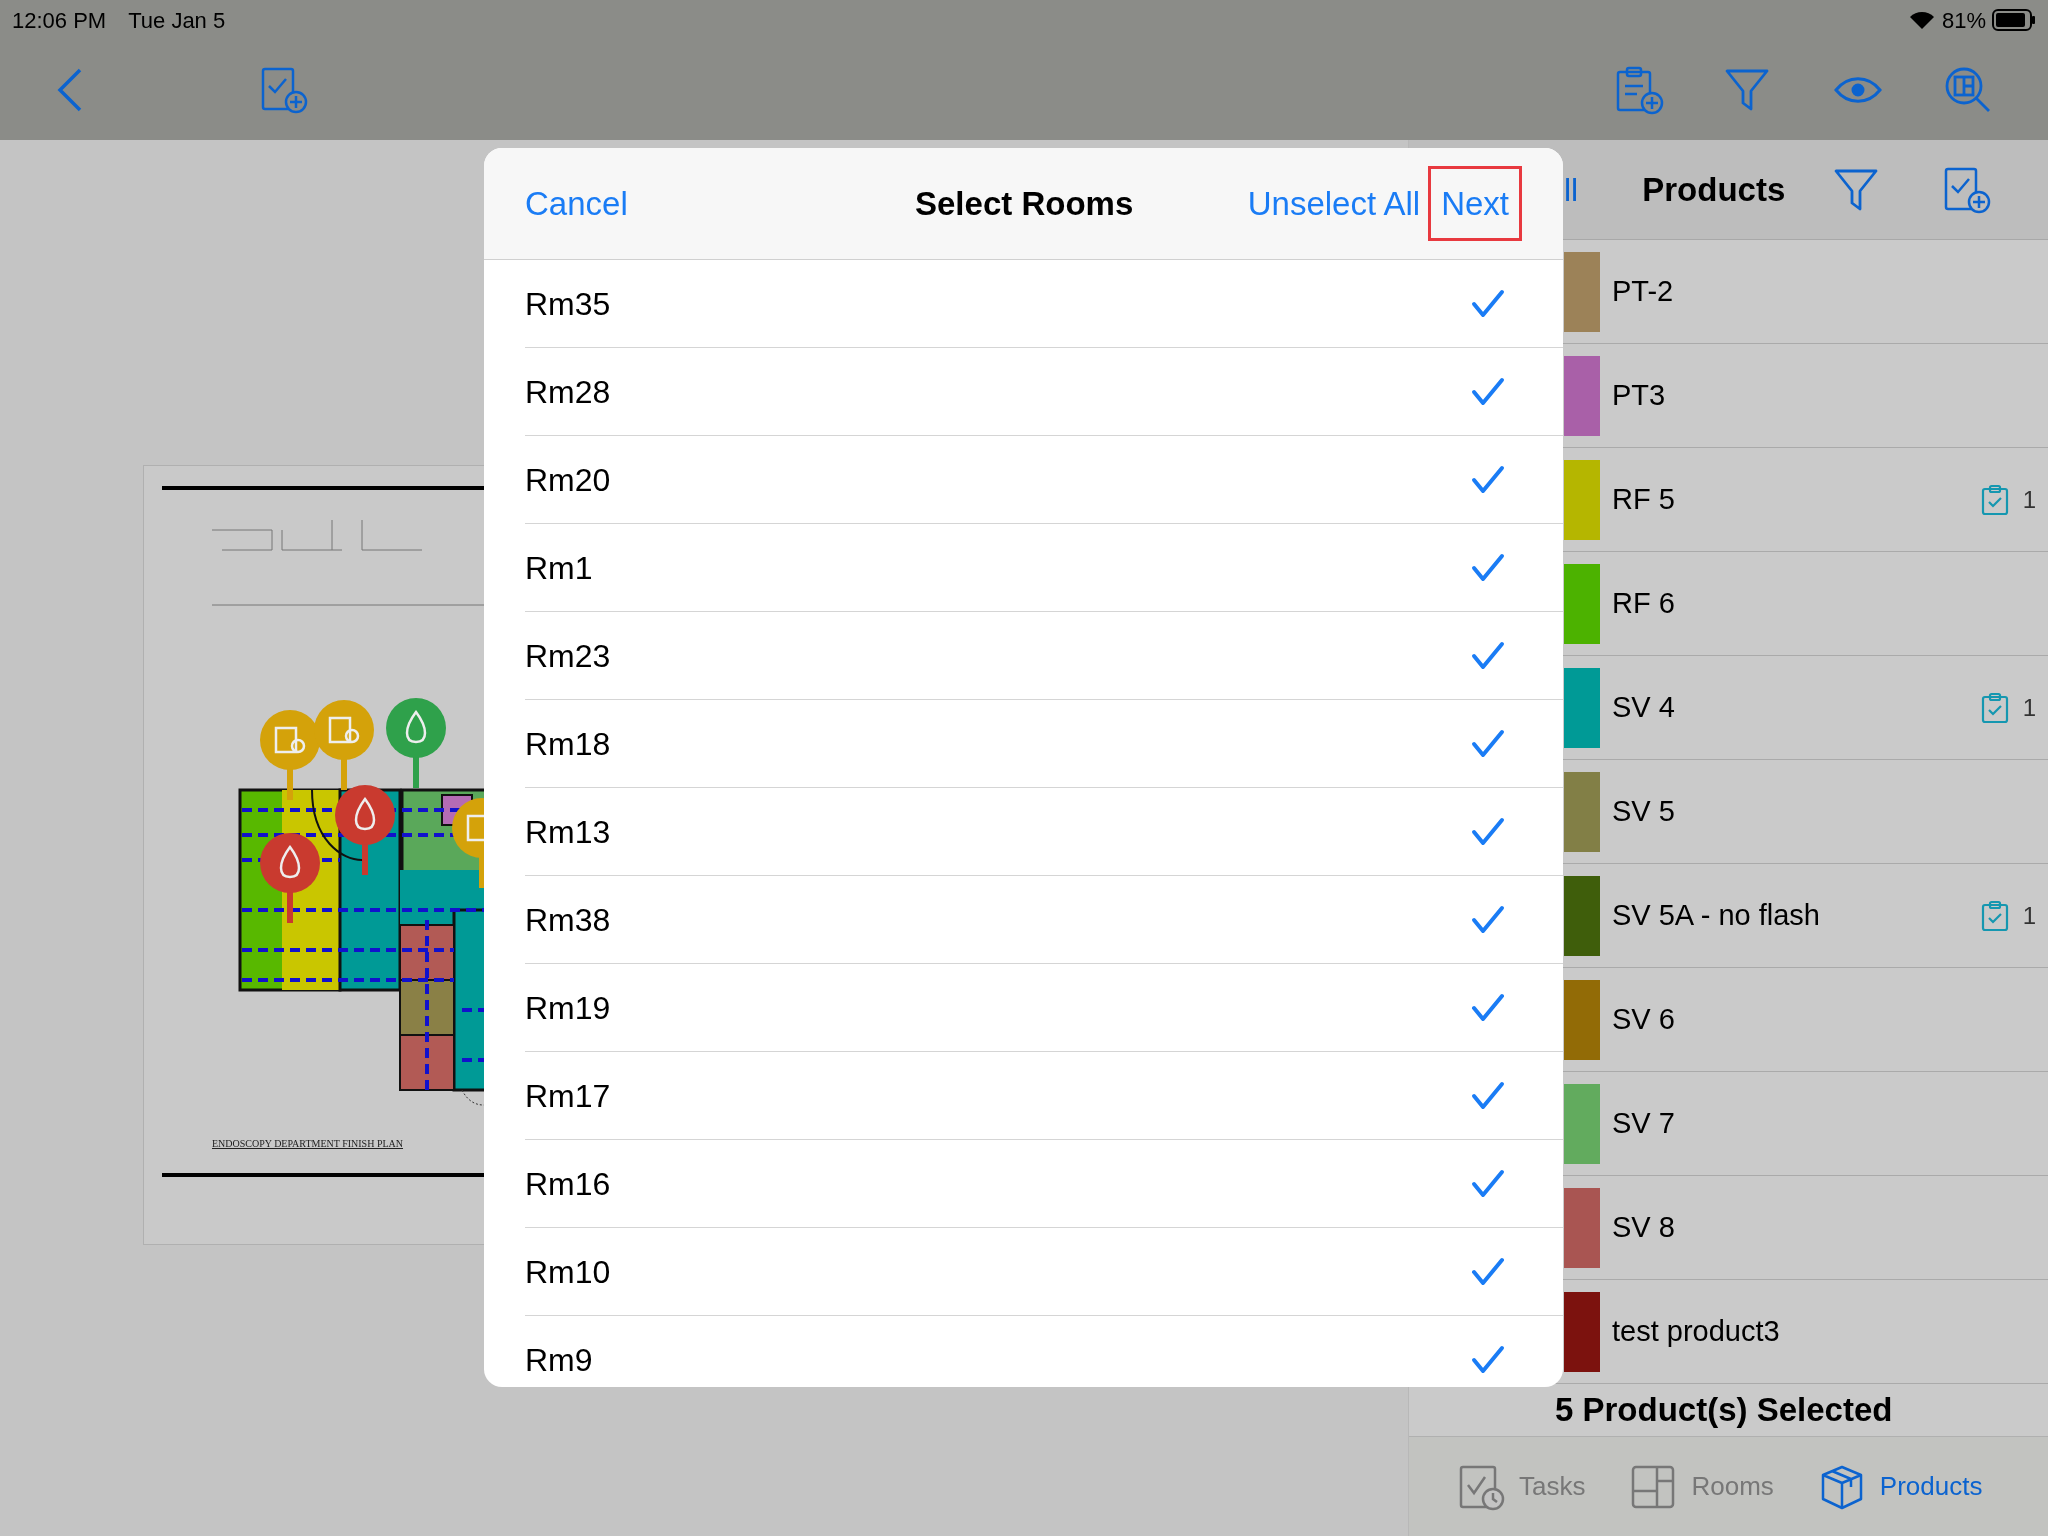  I want to click on room-row: Rm16, so click(1044, 1184).